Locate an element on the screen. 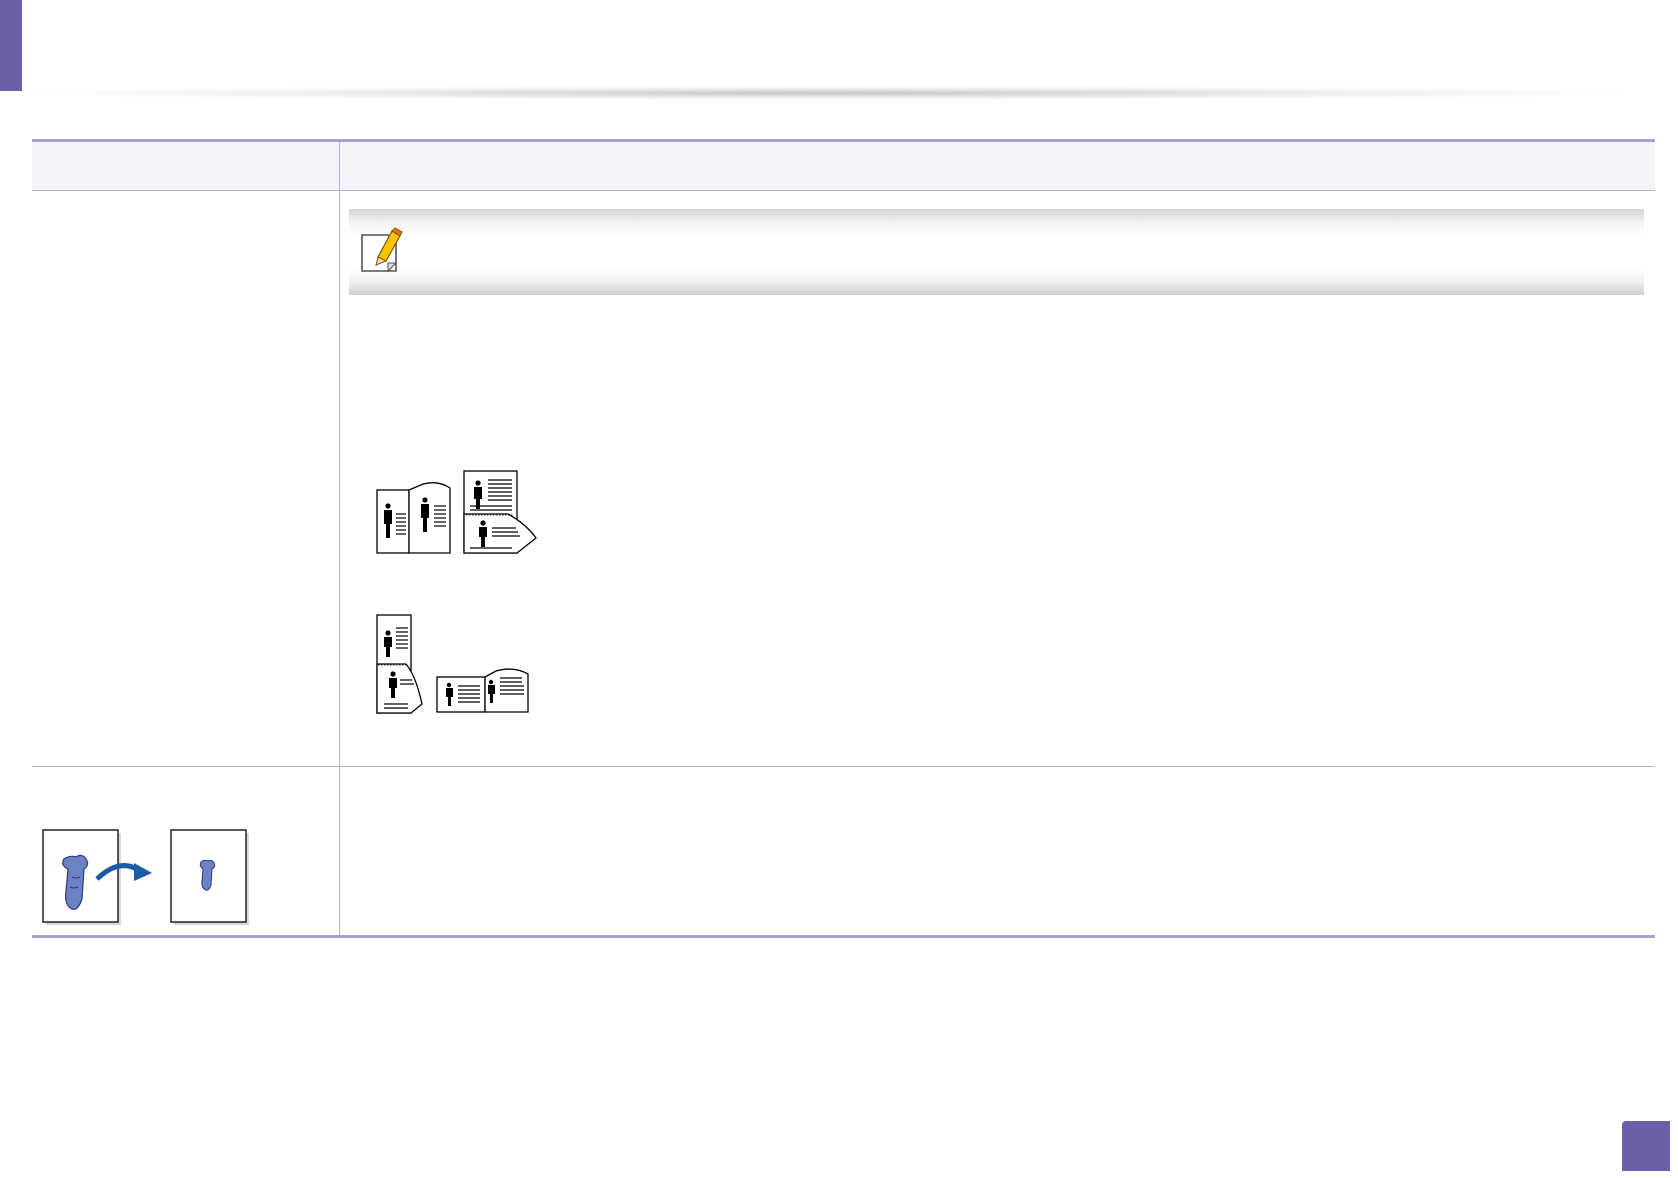  duplex-short-edge-illustration is located at coordinates (452, 664).